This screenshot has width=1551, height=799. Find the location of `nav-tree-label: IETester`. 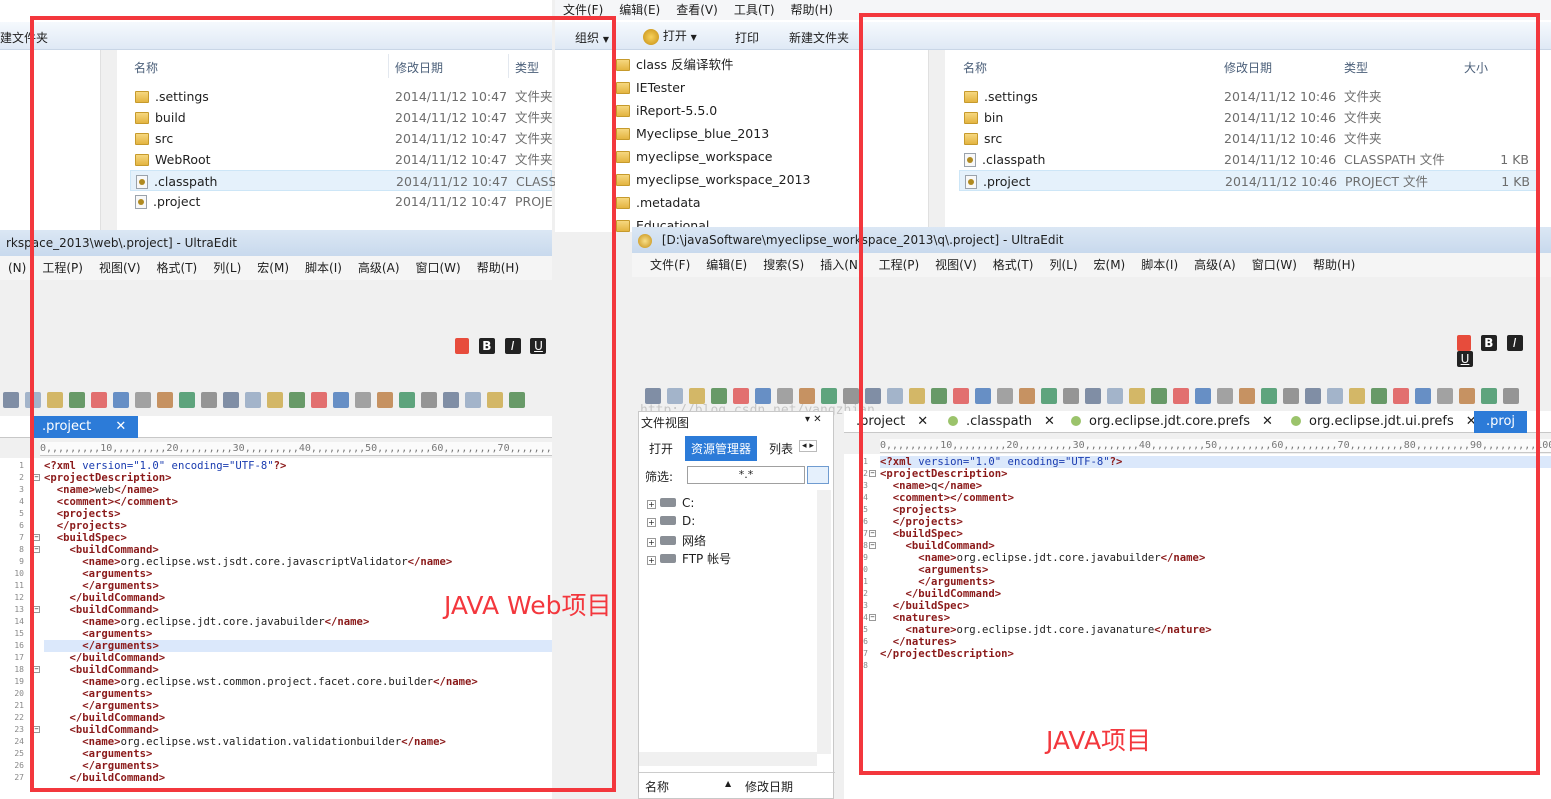

nav-tree-label: IETester is located at coordinates (661, 87).